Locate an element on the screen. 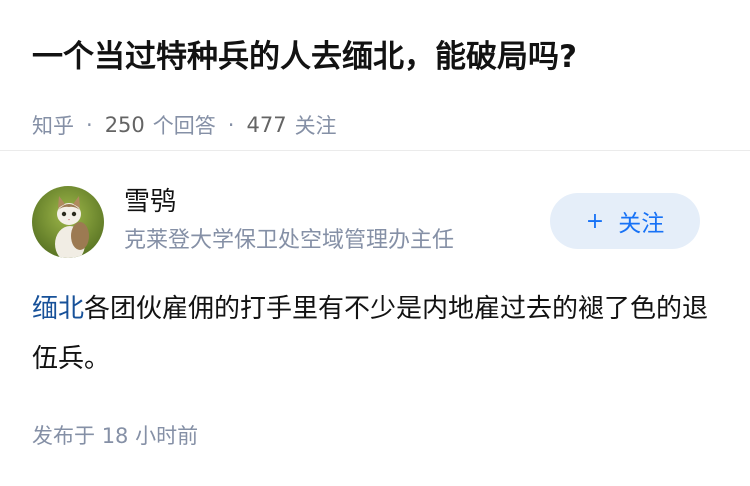 Image resolution: width=750 pixels, height=486 pixels. publish-time: 18 小时前 is located at coordinates (150, 436).